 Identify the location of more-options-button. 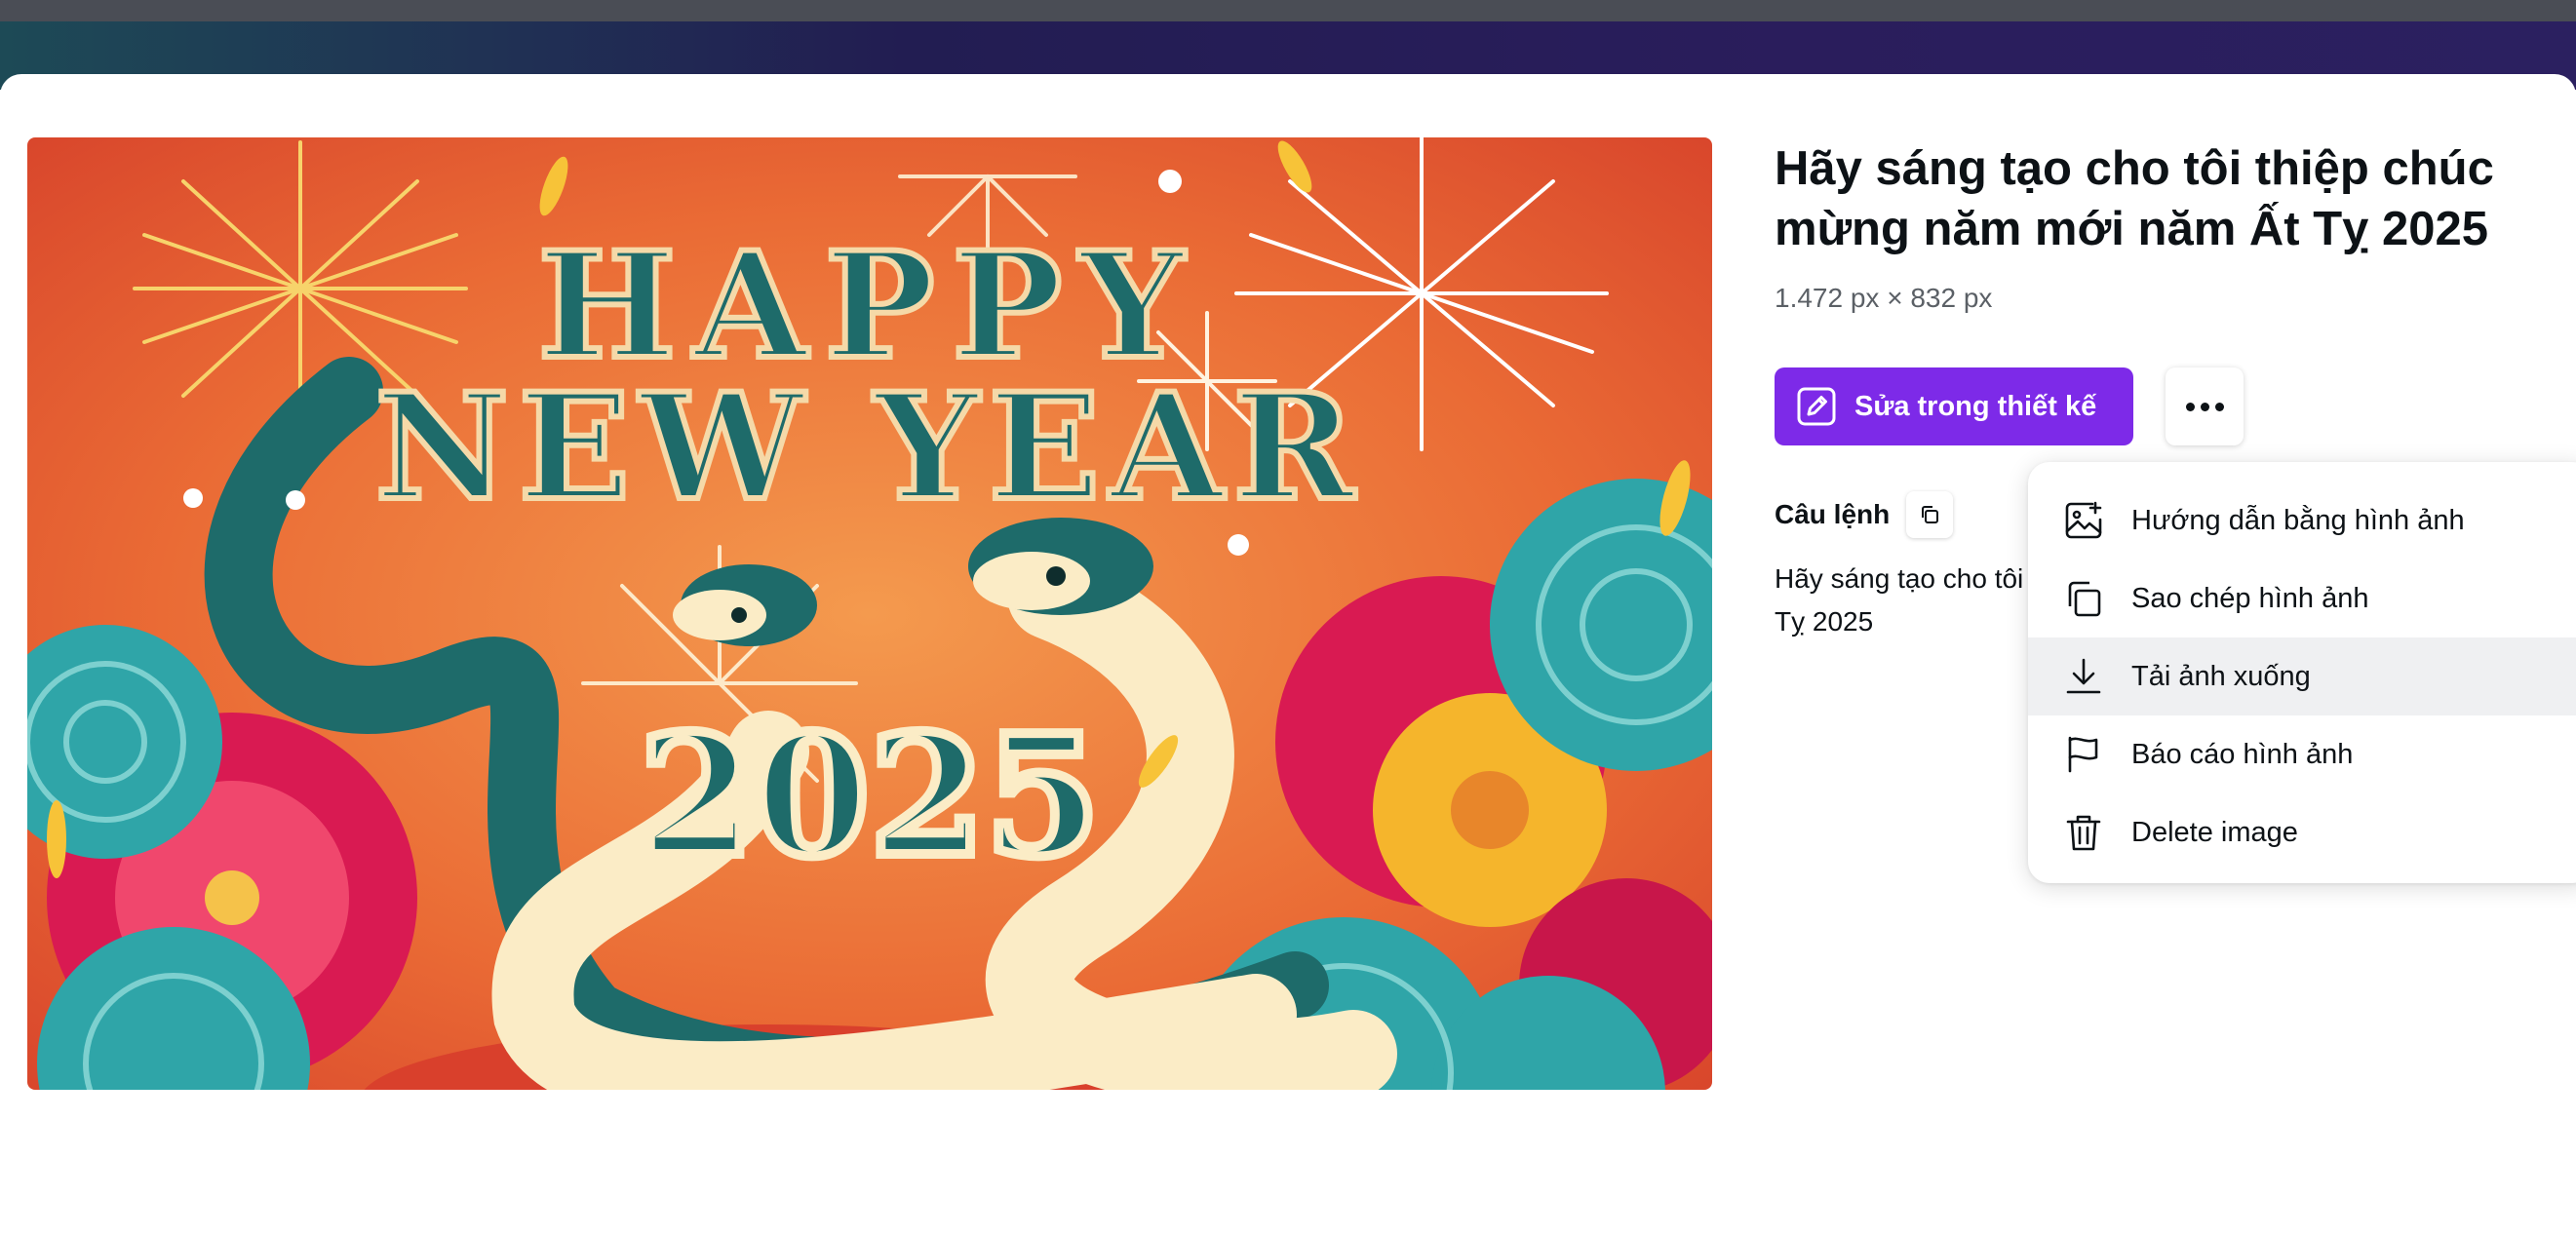
(2205, 406).